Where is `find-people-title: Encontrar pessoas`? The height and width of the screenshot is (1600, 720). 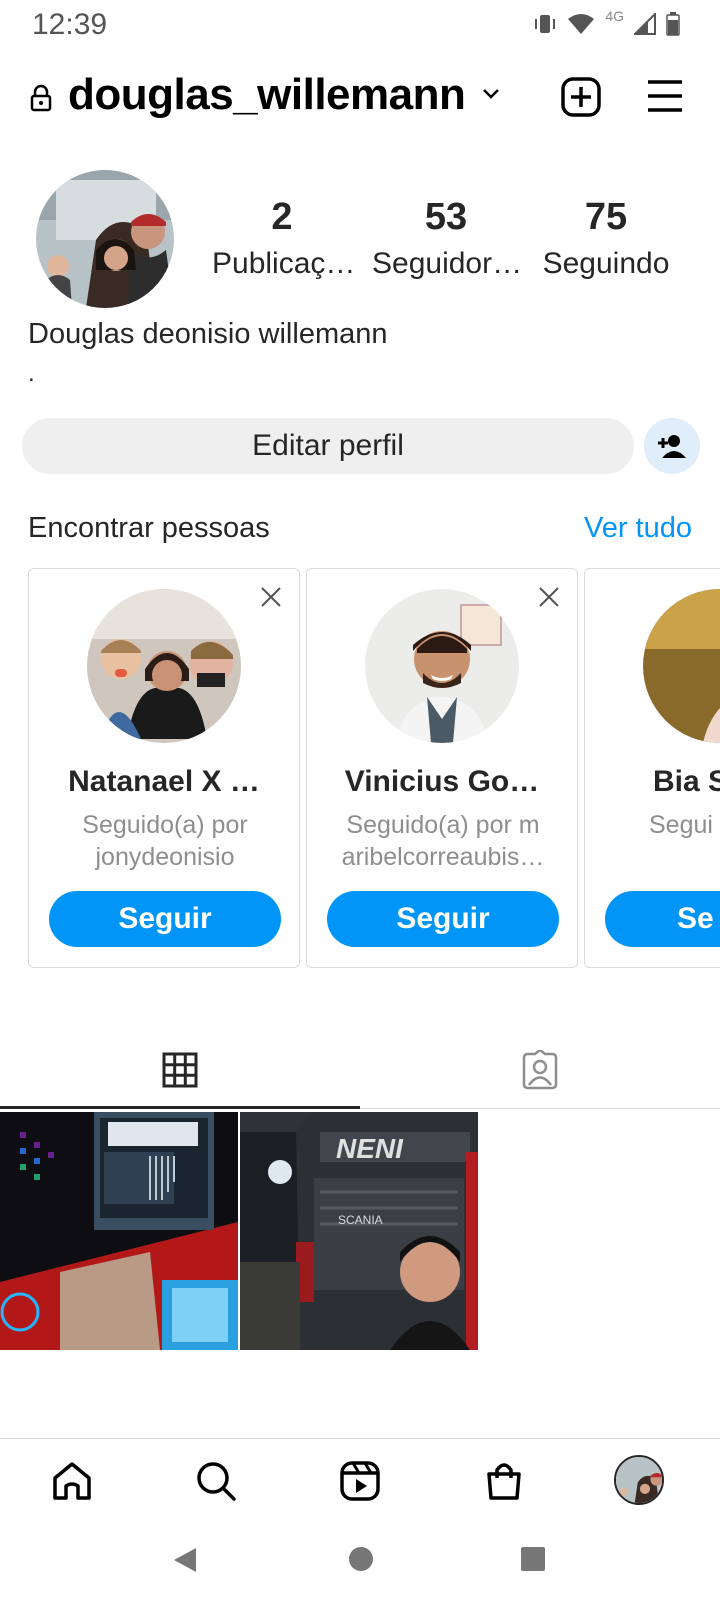 find-people-title: Encontrar pessoas is located at coordinates (149, 528).